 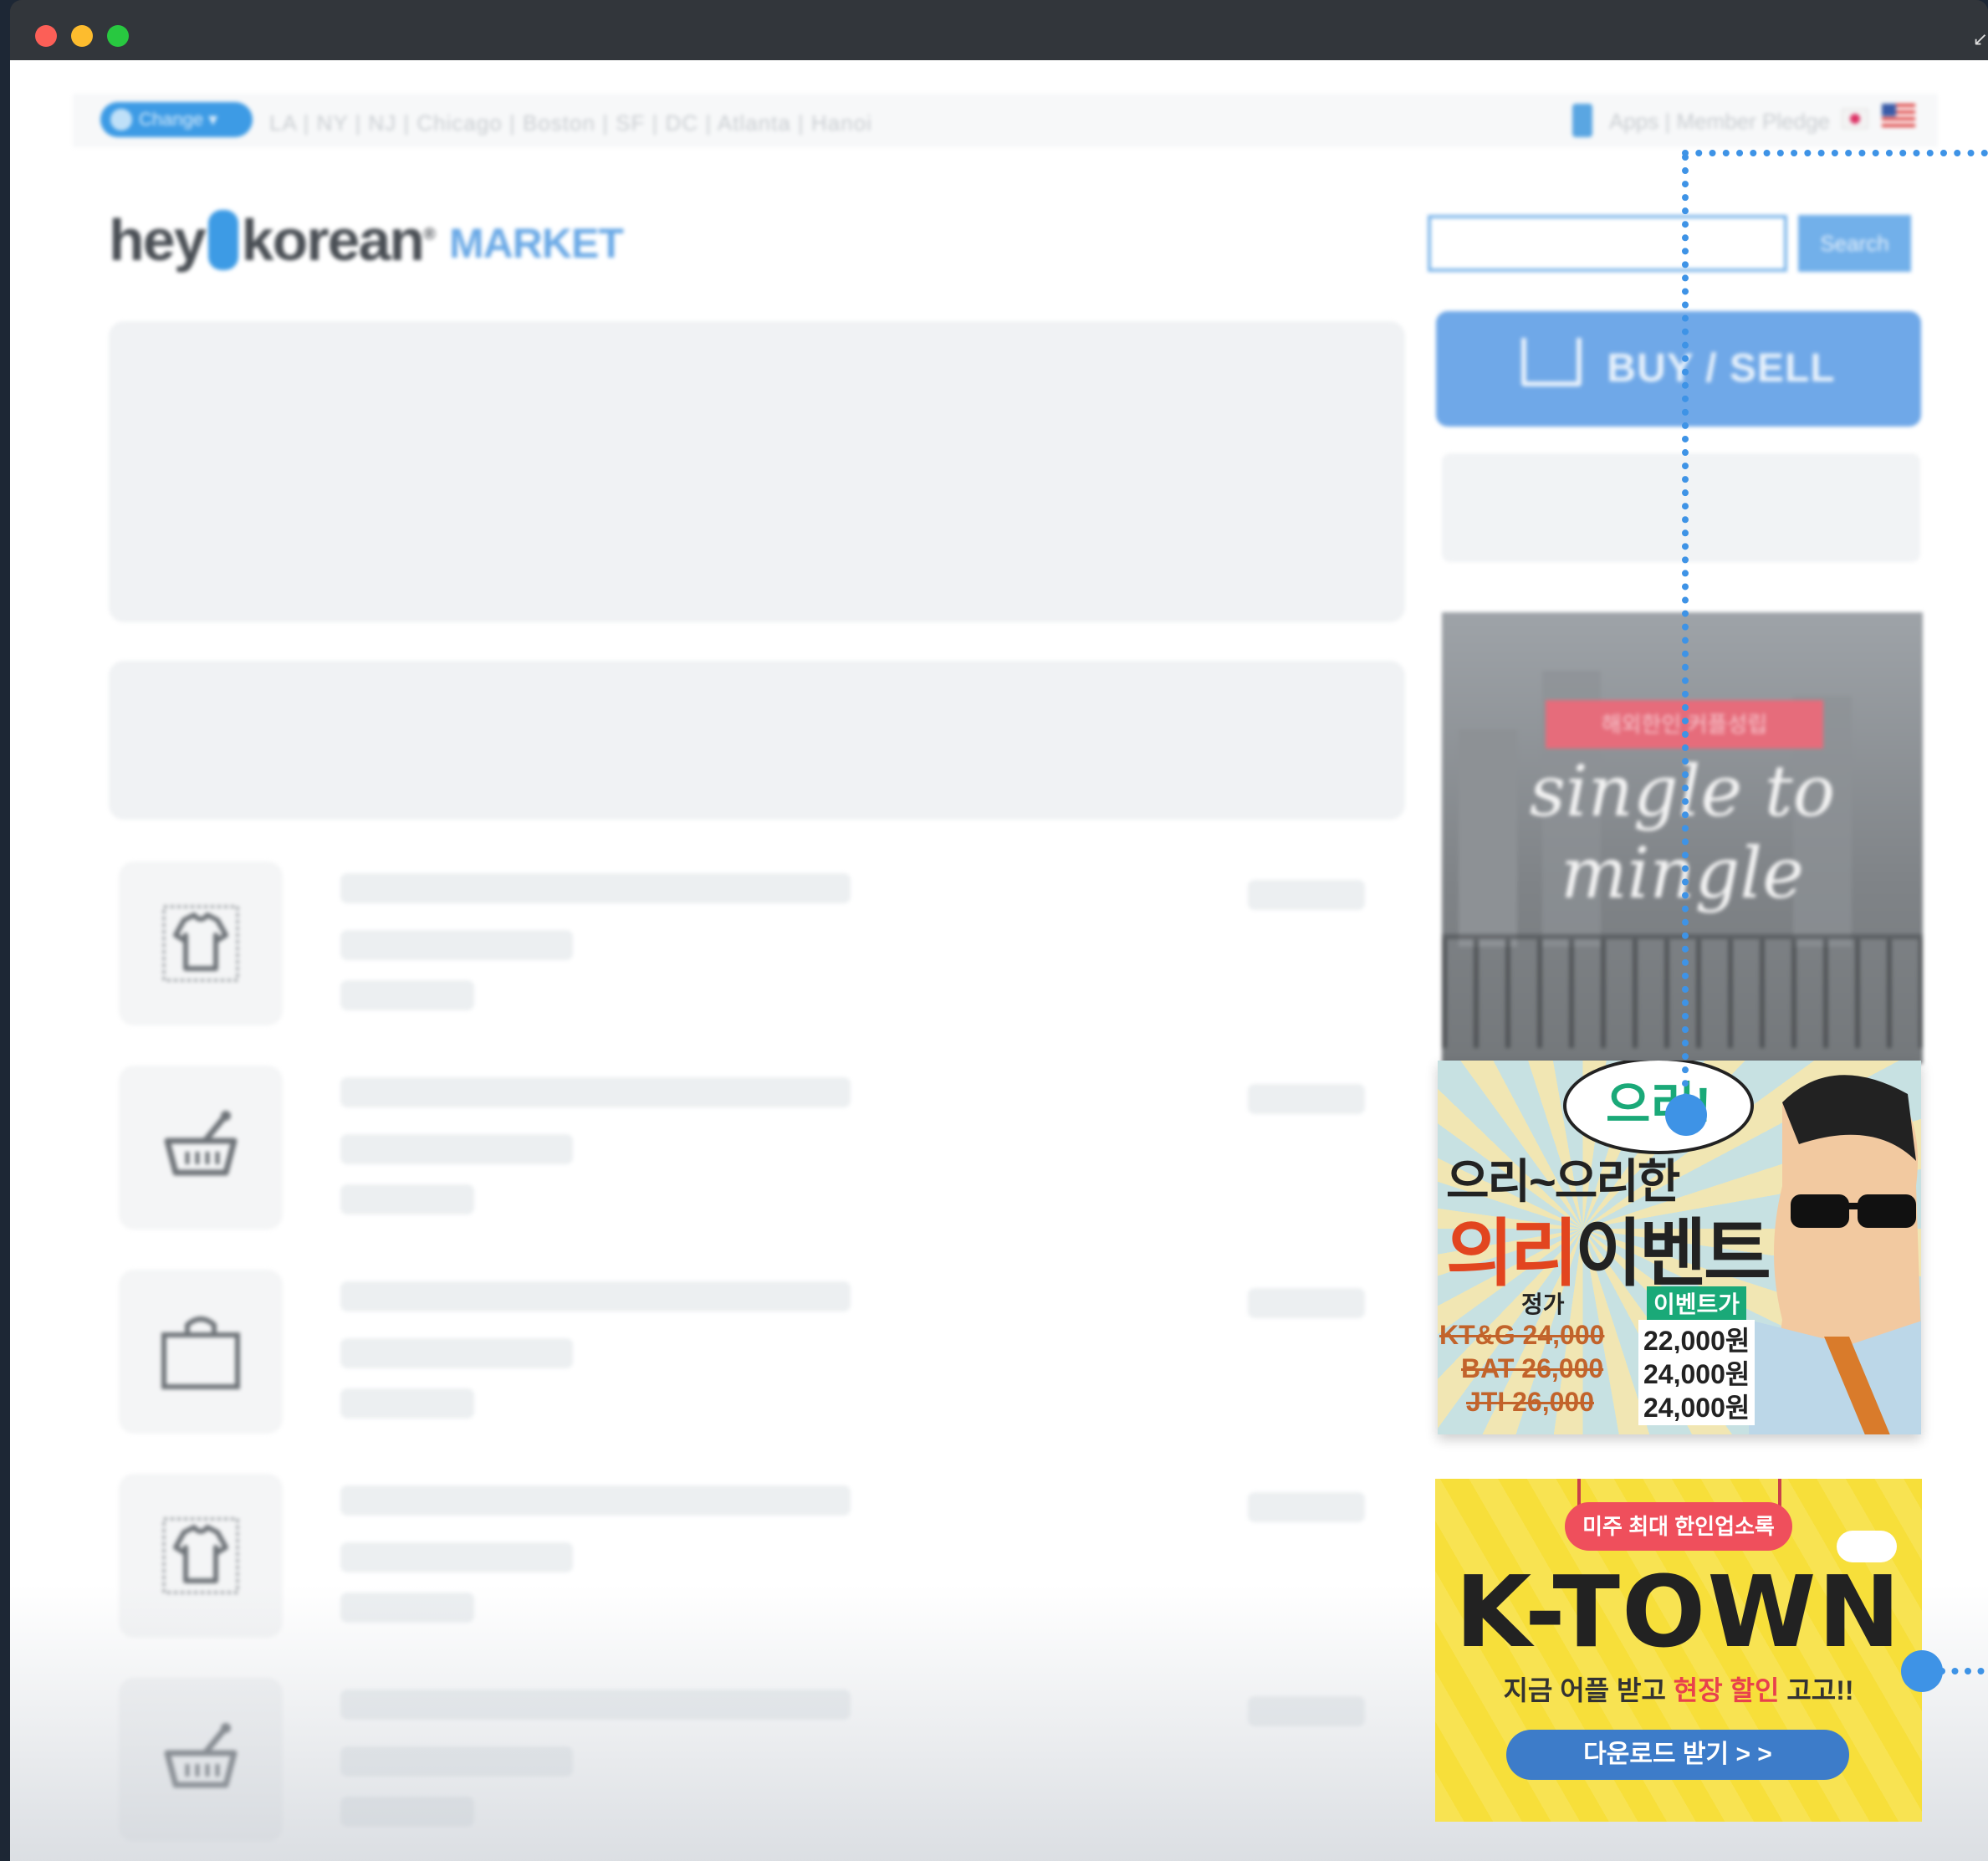 What do you see at coordinates (1607, 243) in the screenshot?
I see `search-input` at bounding box center [1607, 243].